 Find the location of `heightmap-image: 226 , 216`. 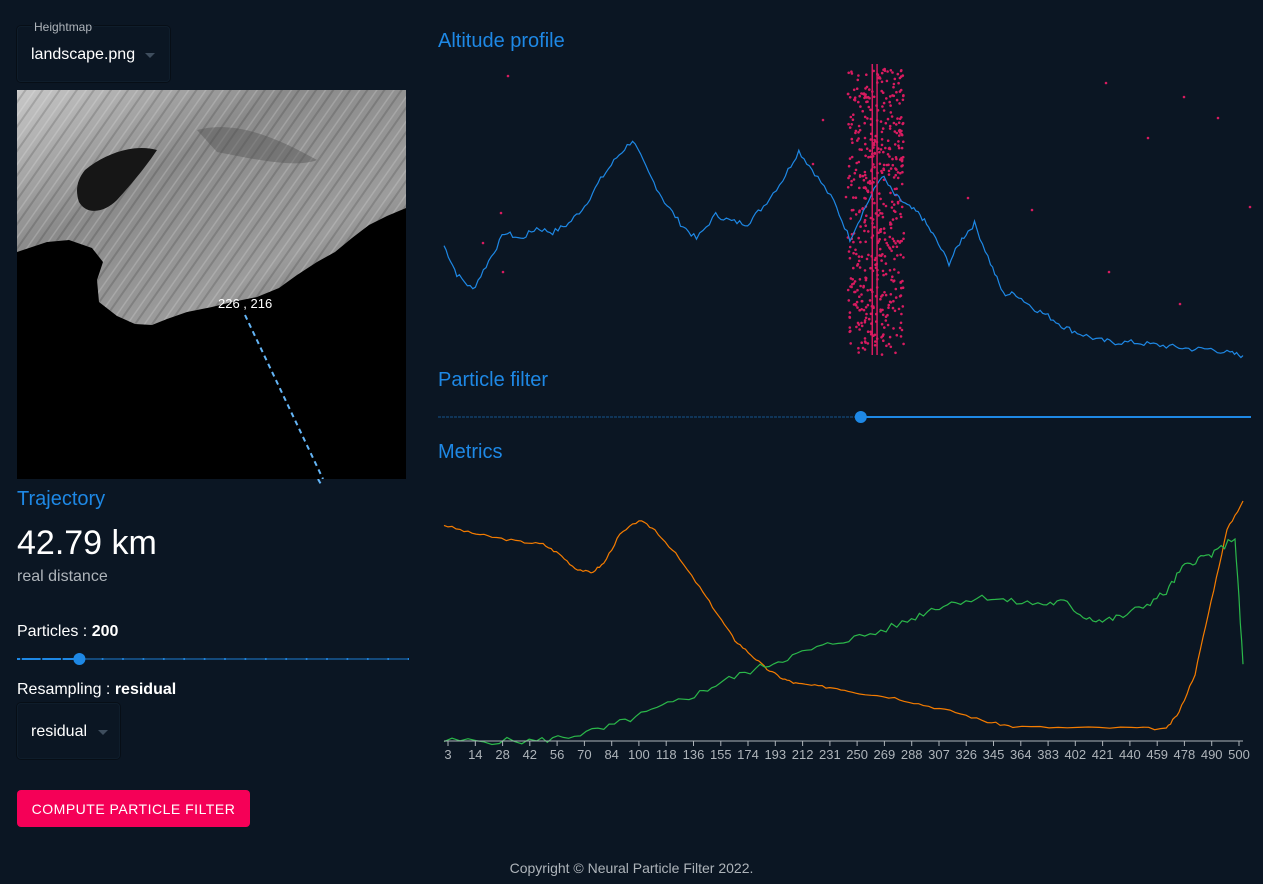

heightmap-image: 226 , 216 is located at coordinates (211, 284).